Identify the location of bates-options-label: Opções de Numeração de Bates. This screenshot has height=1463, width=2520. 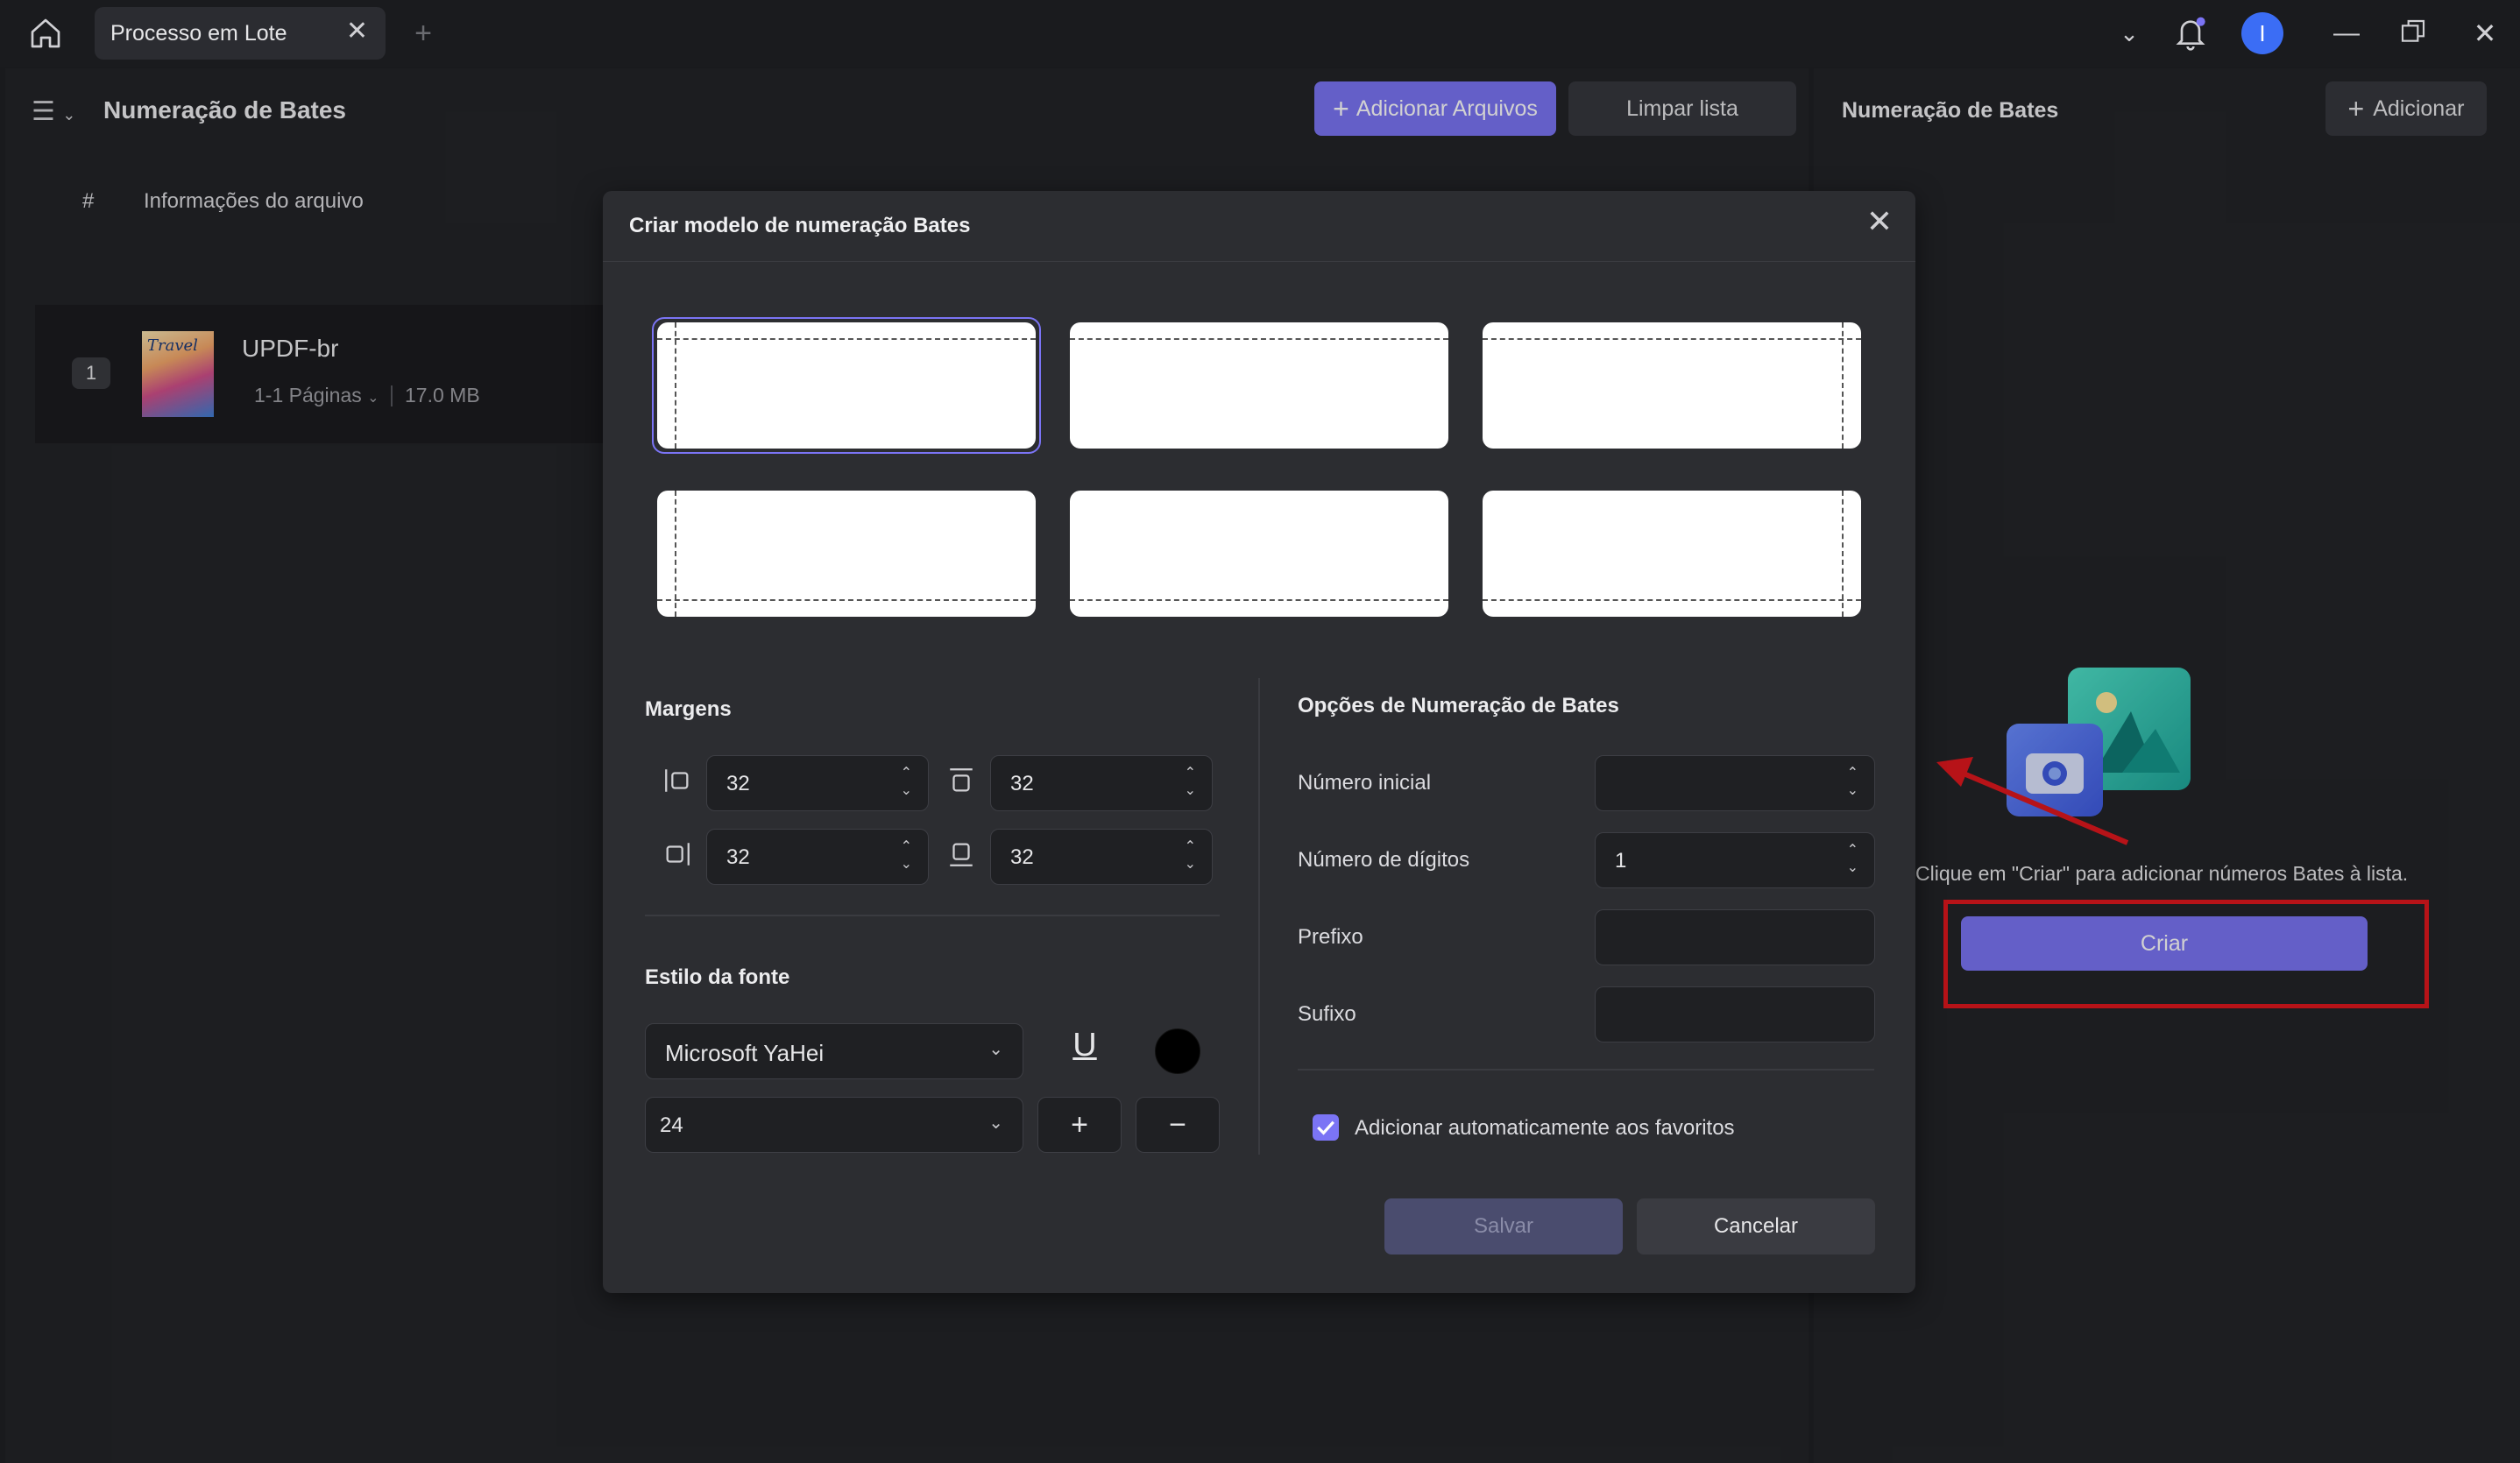
(1458, 706).